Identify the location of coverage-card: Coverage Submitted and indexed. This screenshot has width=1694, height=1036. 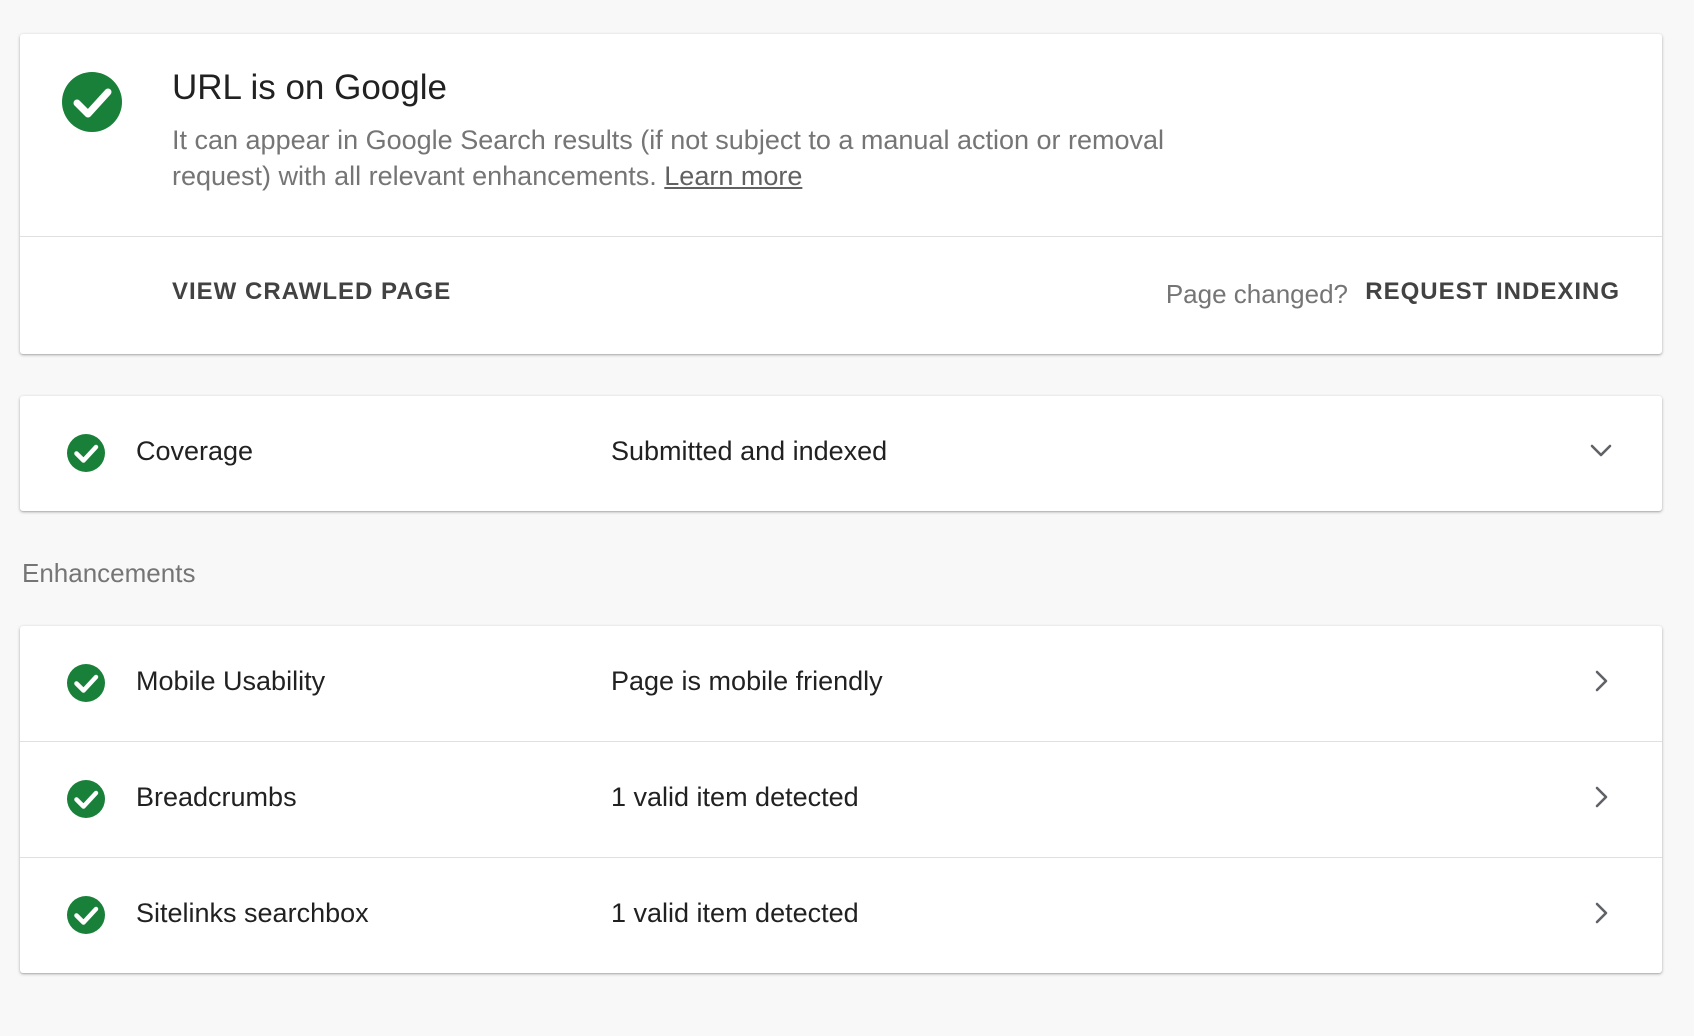
(841, 453).